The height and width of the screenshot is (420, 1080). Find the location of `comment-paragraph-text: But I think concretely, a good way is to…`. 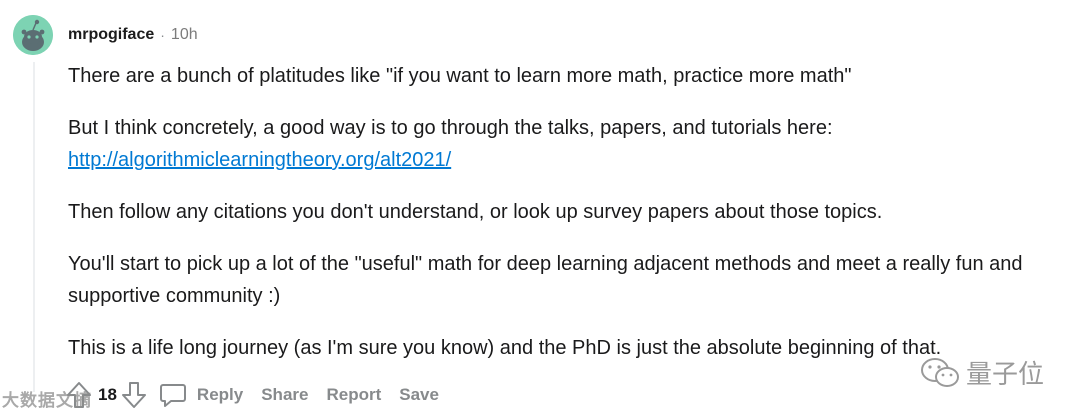

comment-paragraph-text: But I think concretely, a good way is to… is located at coordinates (450, 128).